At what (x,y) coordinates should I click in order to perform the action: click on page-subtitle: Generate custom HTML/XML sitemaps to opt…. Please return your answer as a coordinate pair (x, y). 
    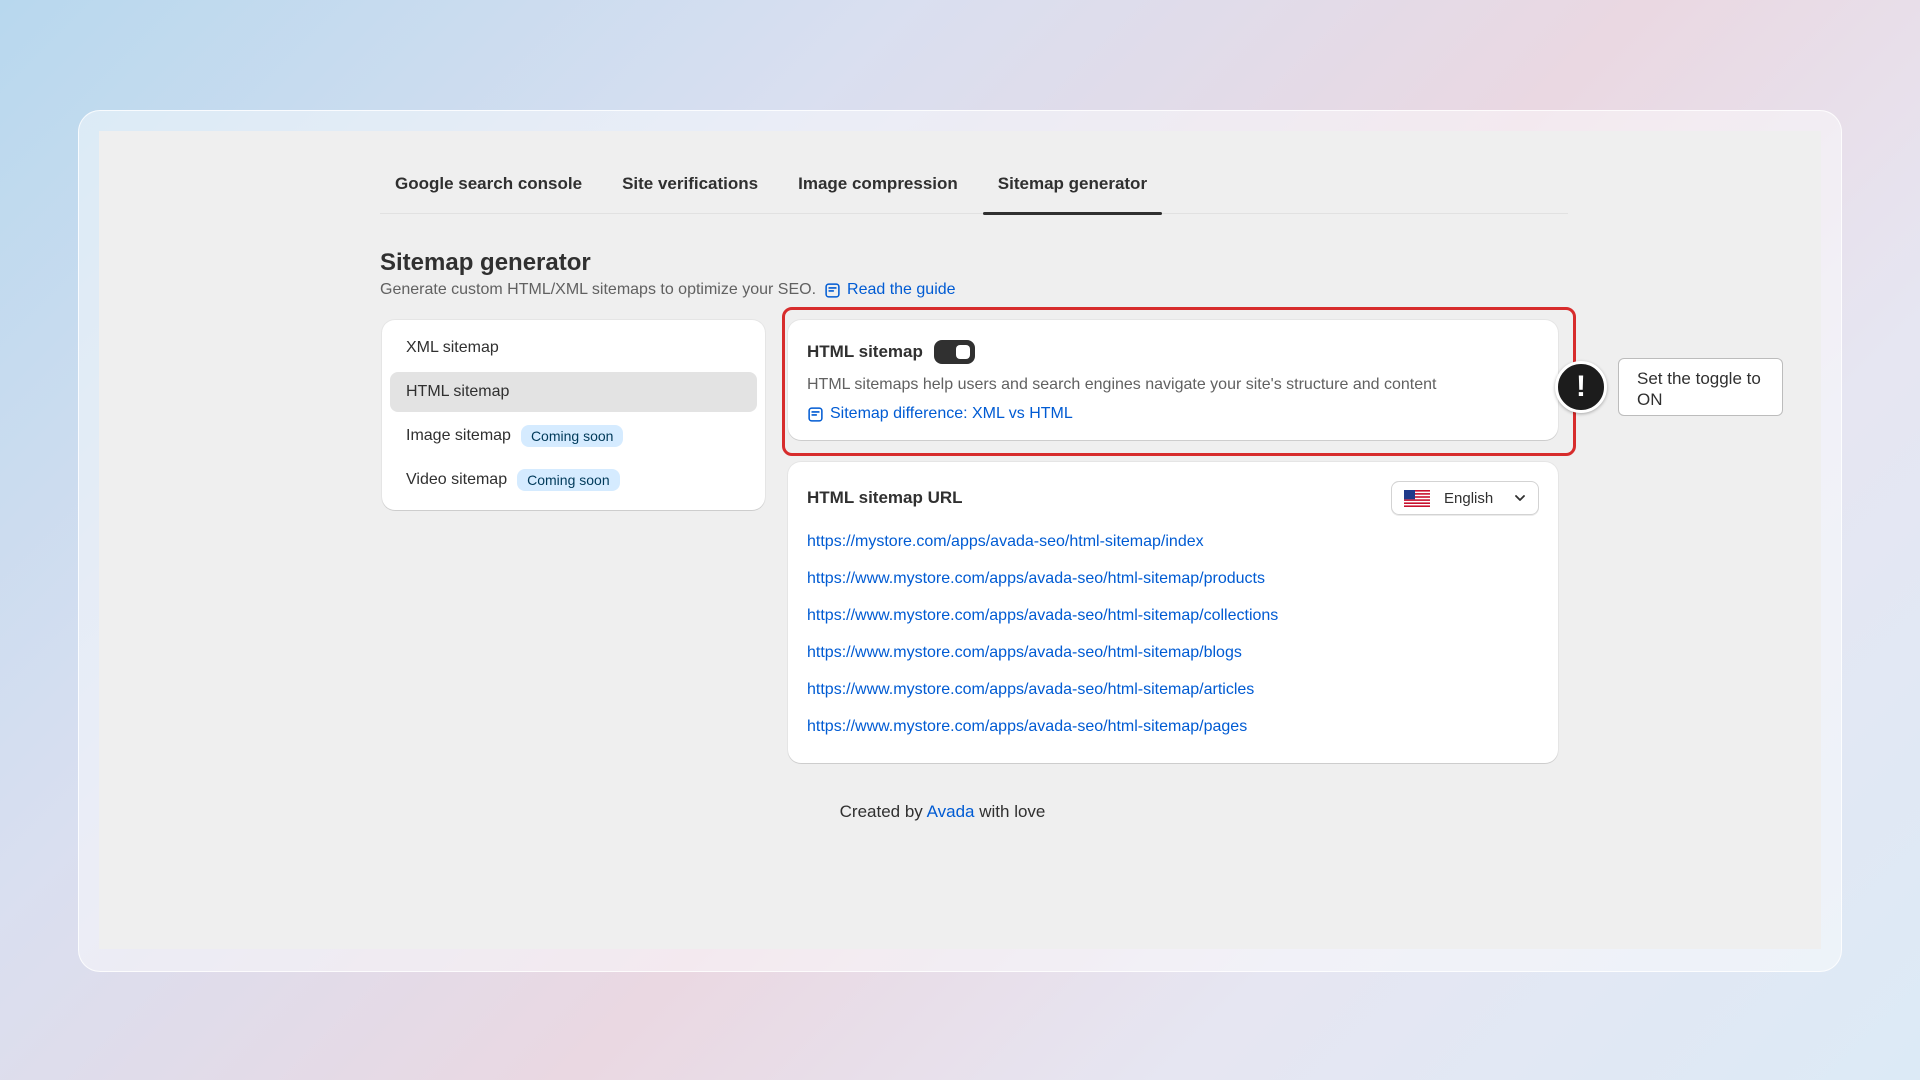
    Looking at the image, I should click on (668, 290).